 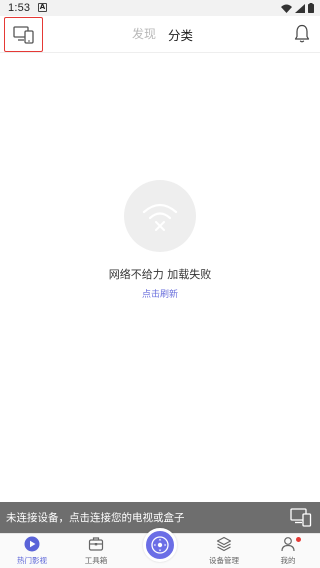 What do you see at coordinates (160, 8) in the screenshot?
I see `status-bar: 1:53 A` at bounding box center [160, 8].